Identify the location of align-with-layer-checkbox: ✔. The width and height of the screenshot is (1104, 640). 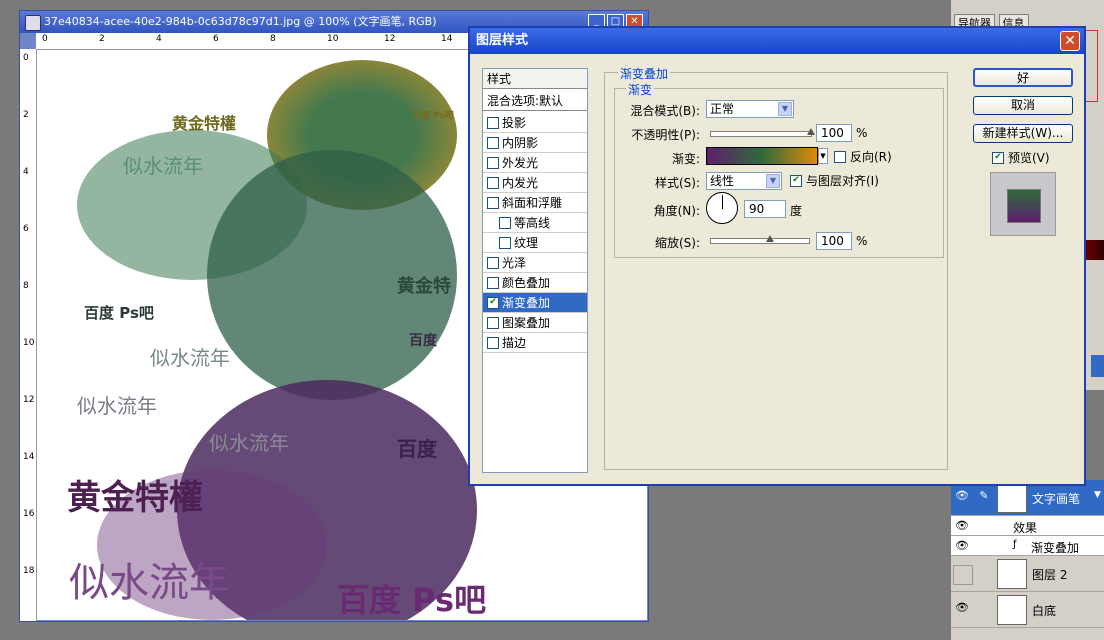
(796, 181).